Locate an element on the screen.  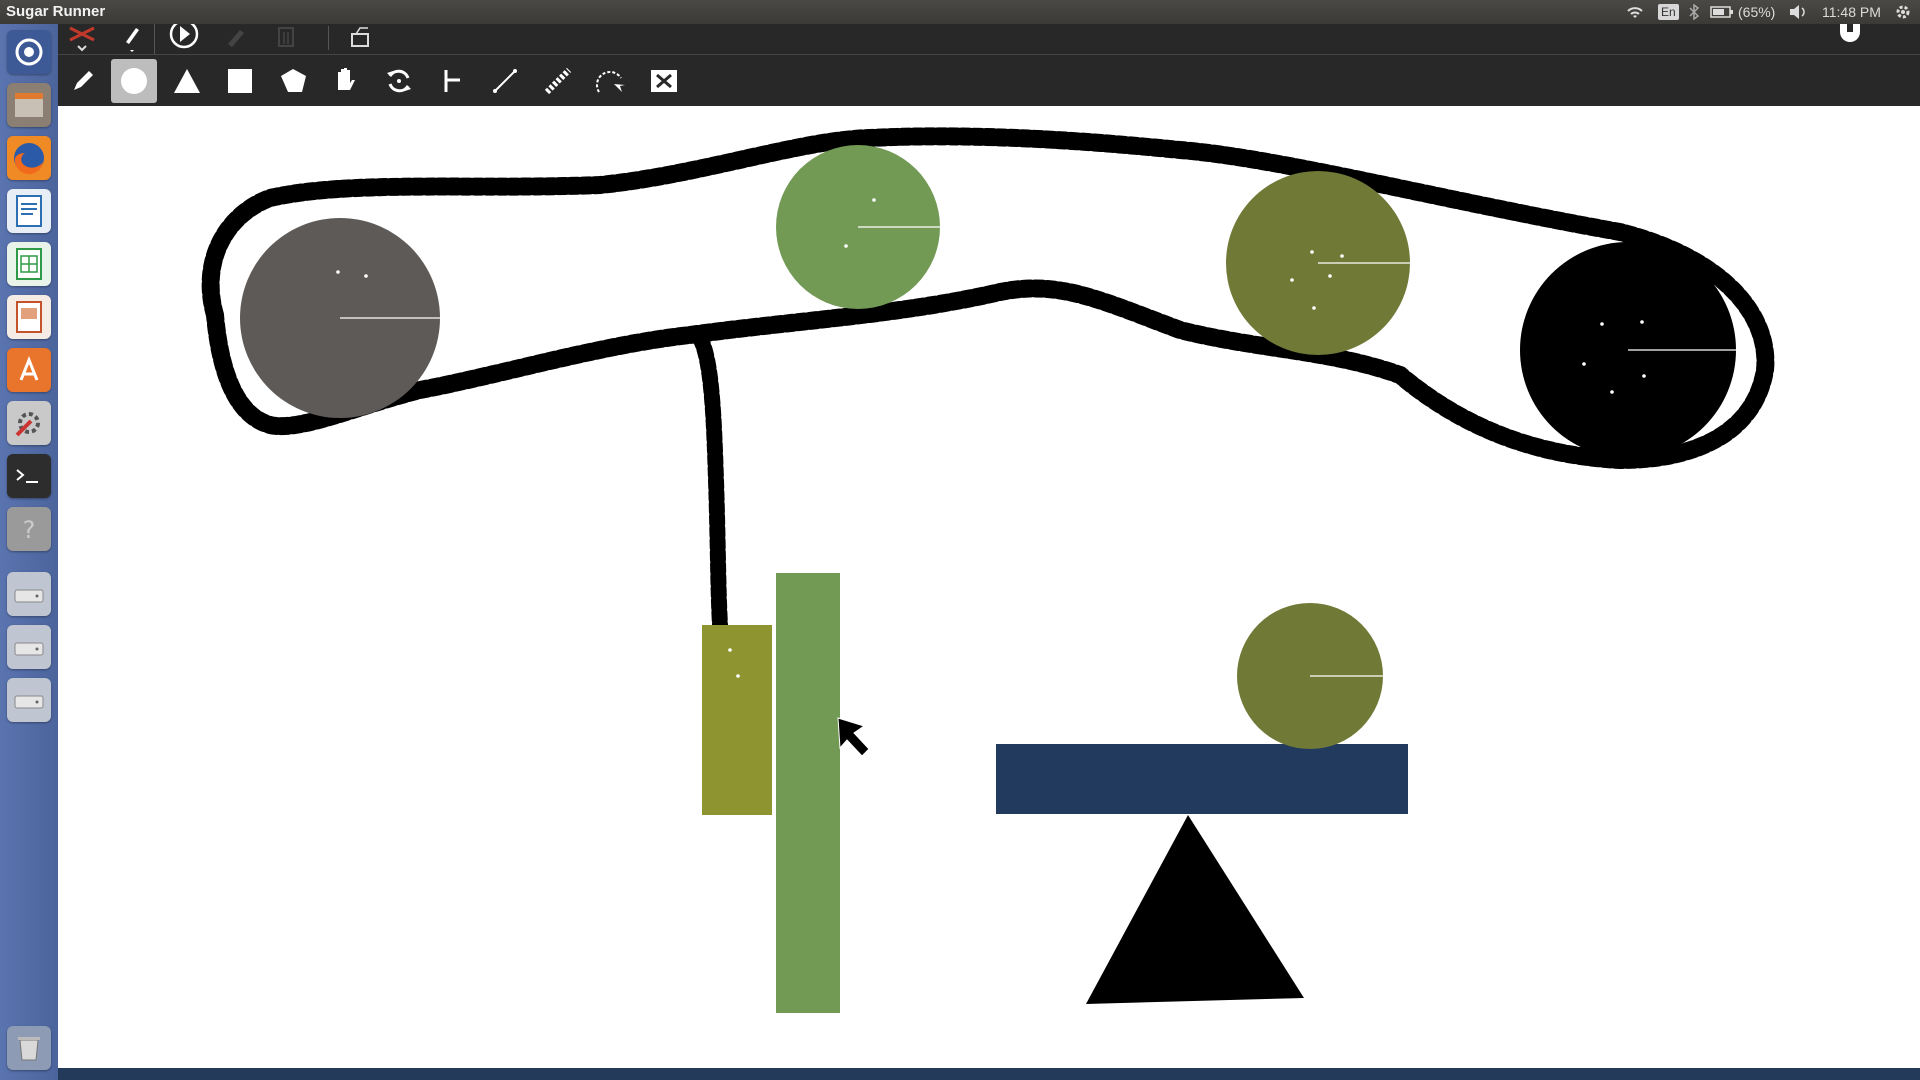
clock: 11:48 PM is located at coordinates (1851, 12).